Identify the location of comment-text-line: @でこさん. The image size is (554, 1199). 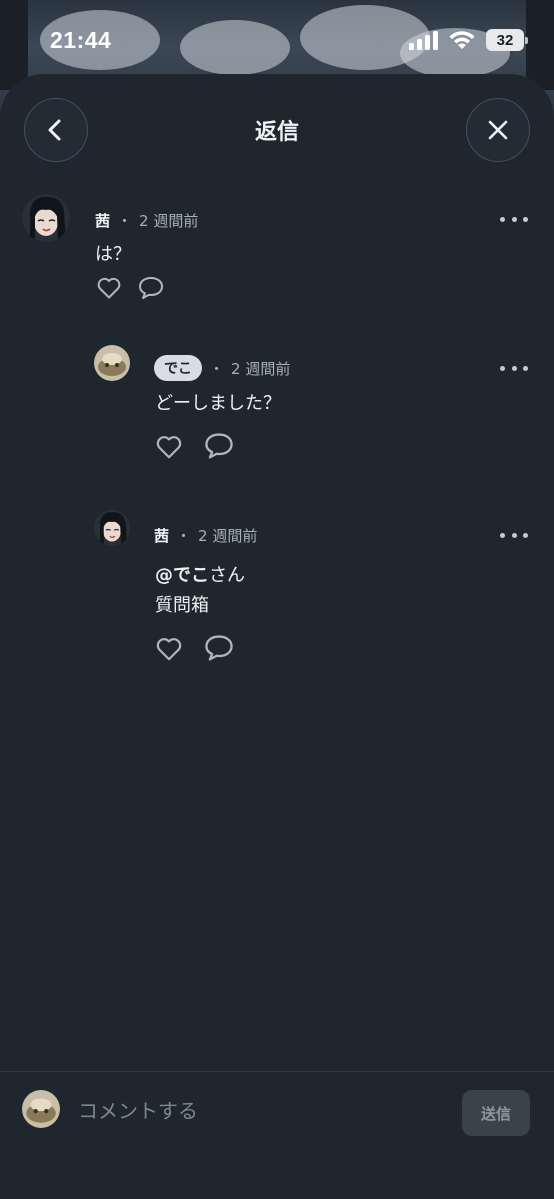
(200, 576).